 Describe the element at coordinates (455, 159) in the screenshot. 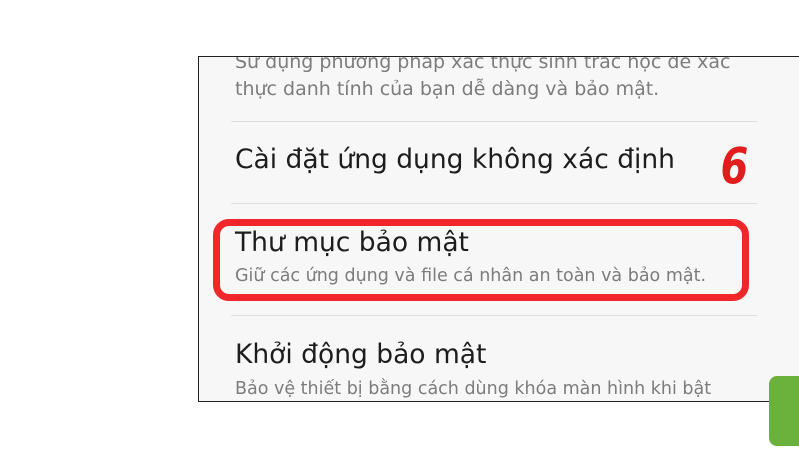

I see `unknown-apps-title: Cài đặt ứng dụng không xác định` at that location.